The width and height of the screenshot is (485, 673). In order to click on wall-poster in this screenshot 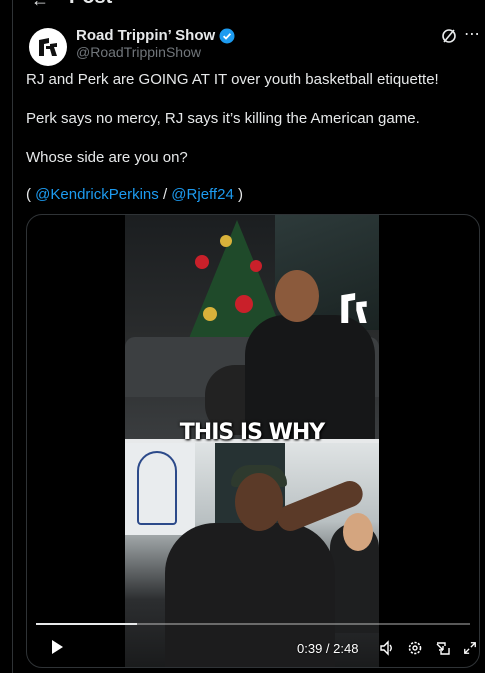, I will do `click(160, 489)`.